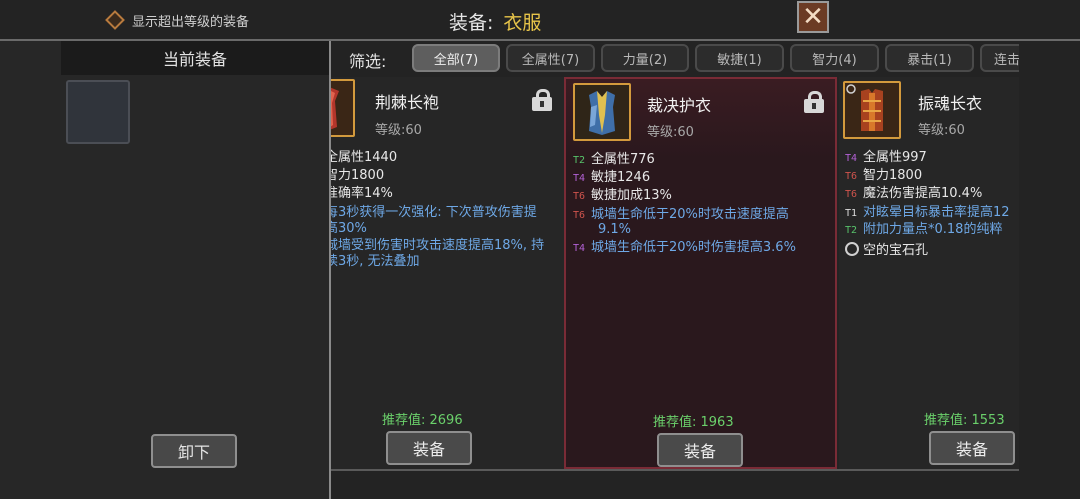  Describe the element at coordinates (675, 470) in the screenshot. I see `list-bottom-divider` at that location.